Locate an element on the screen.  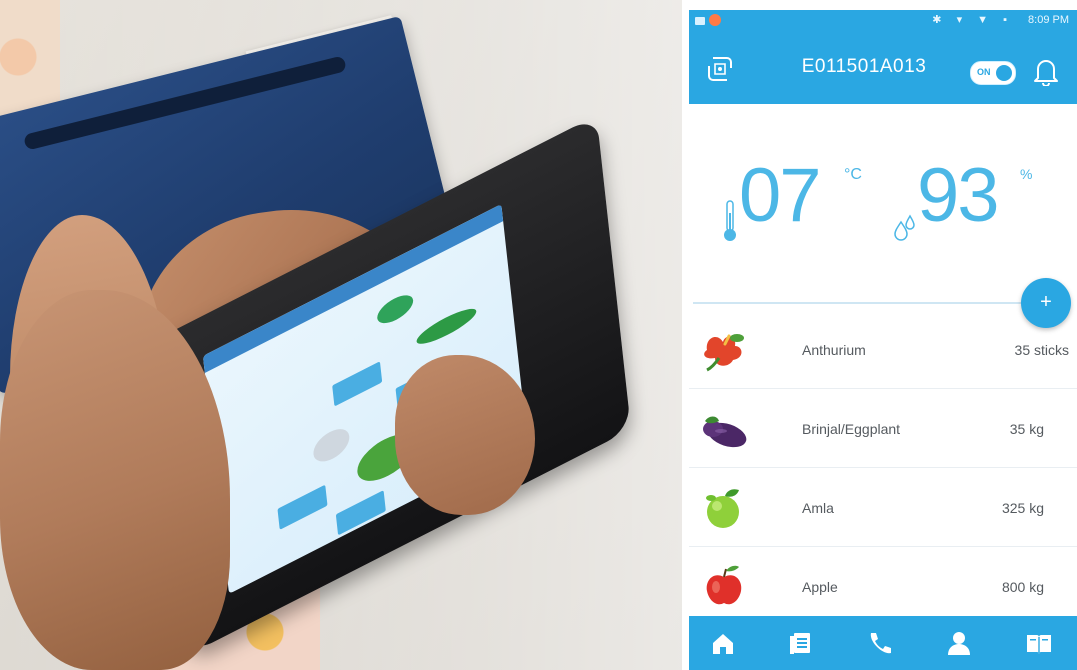
eggplant-icon is located at coordinates (725, 432).